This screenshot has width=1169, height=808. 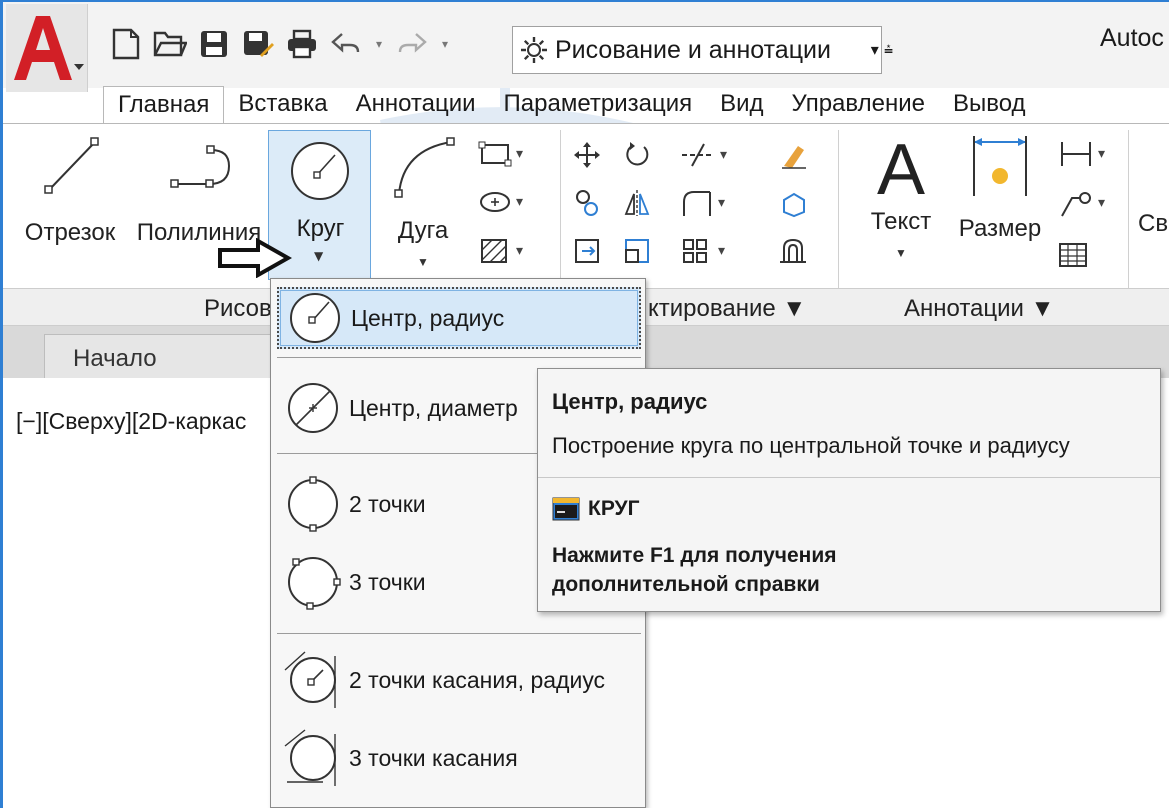 I want to click on more-tool: Св, so click(x=1153, y=224).